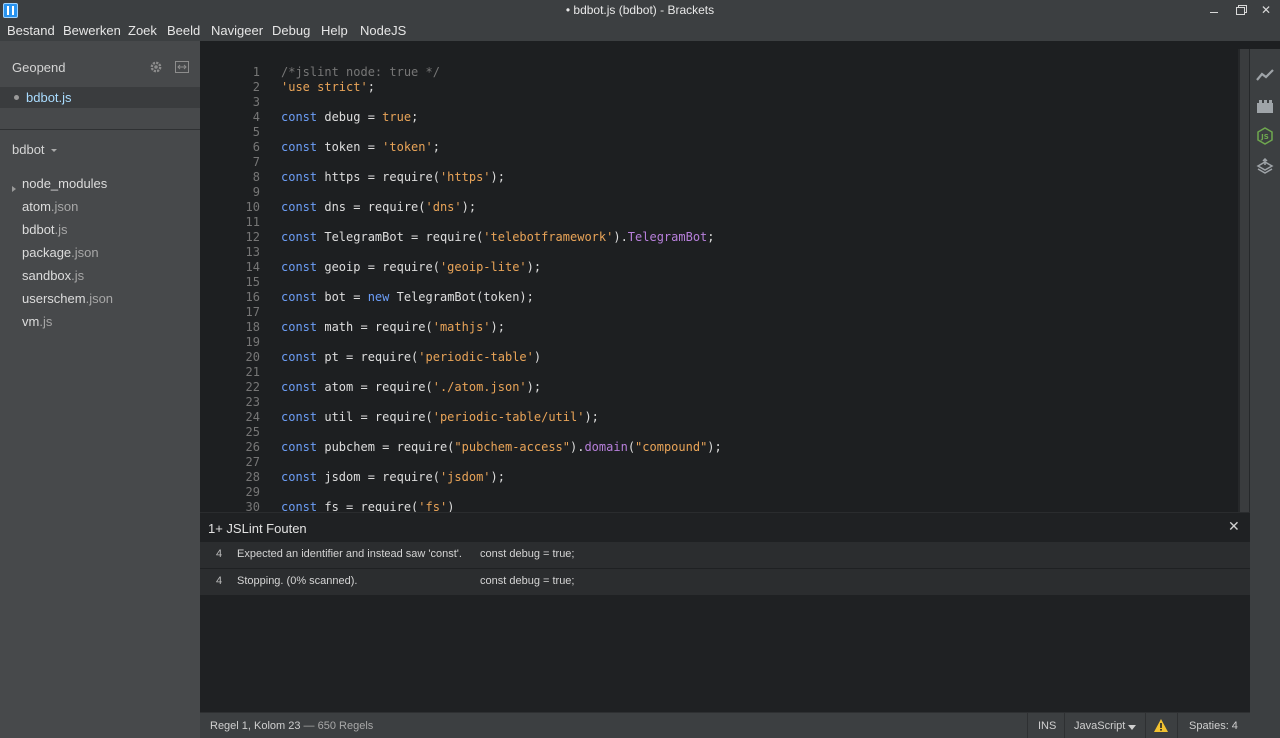 The height and width of the screenshot is (738, 1280). Describe the element at coordinates (1266, 10) in the screenshot. I see `close-window-button: ✕` at that location.